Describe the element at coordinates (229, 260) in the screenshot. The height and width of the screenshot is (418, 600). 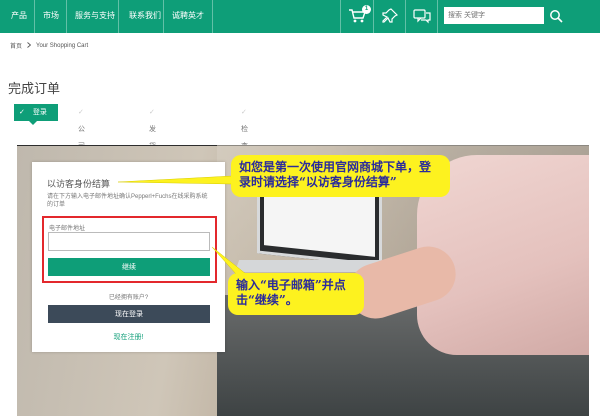
I see `callout-2-pointer` at that location.